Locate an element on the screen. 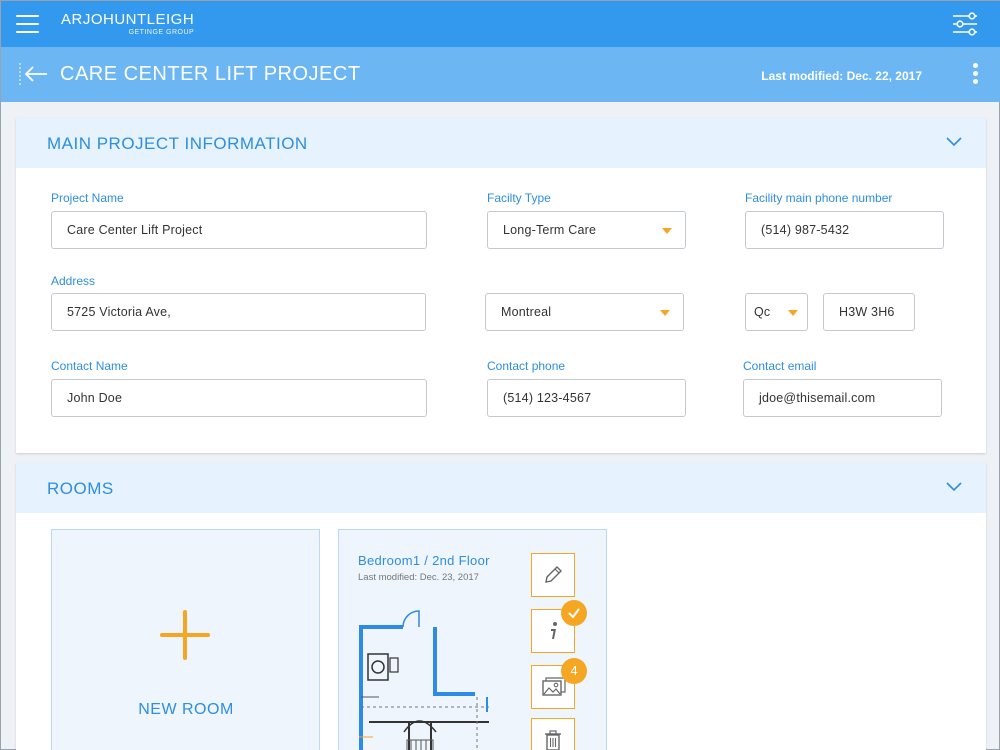  info-icon is located at coordinates (554, 630).